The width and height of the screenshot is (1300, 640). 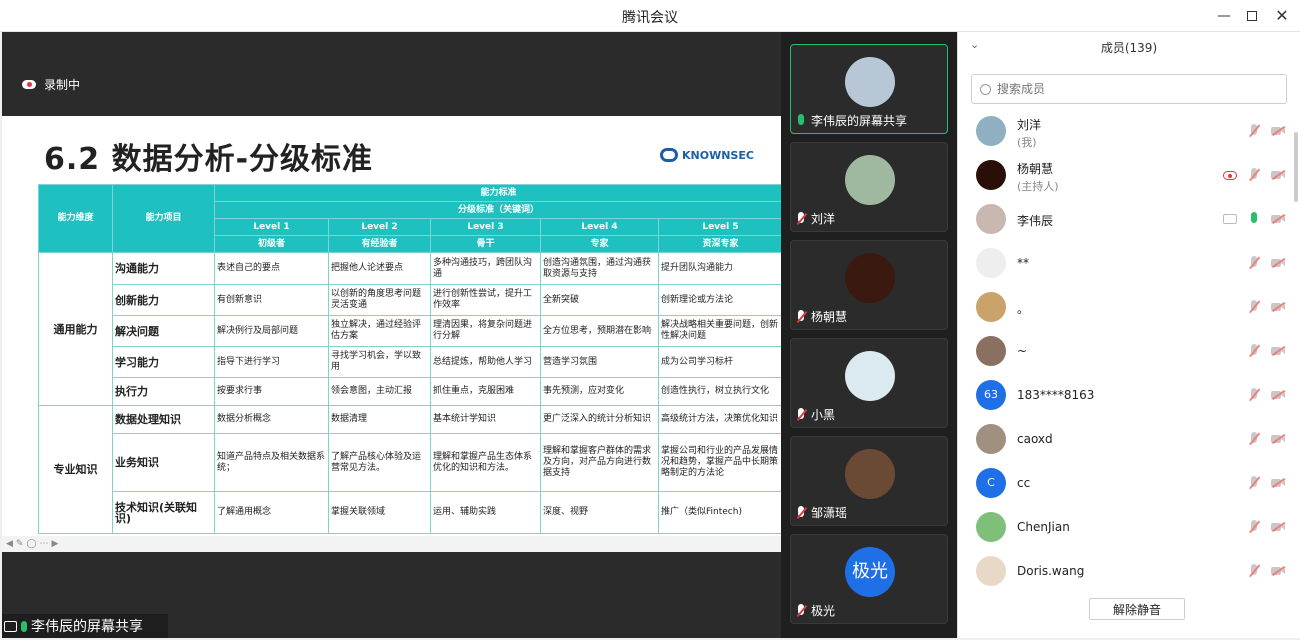 What do you see at coordinates (1252, 16) in the screenshot?
I see `maximize-icon` at bounding box center [1252, 16].